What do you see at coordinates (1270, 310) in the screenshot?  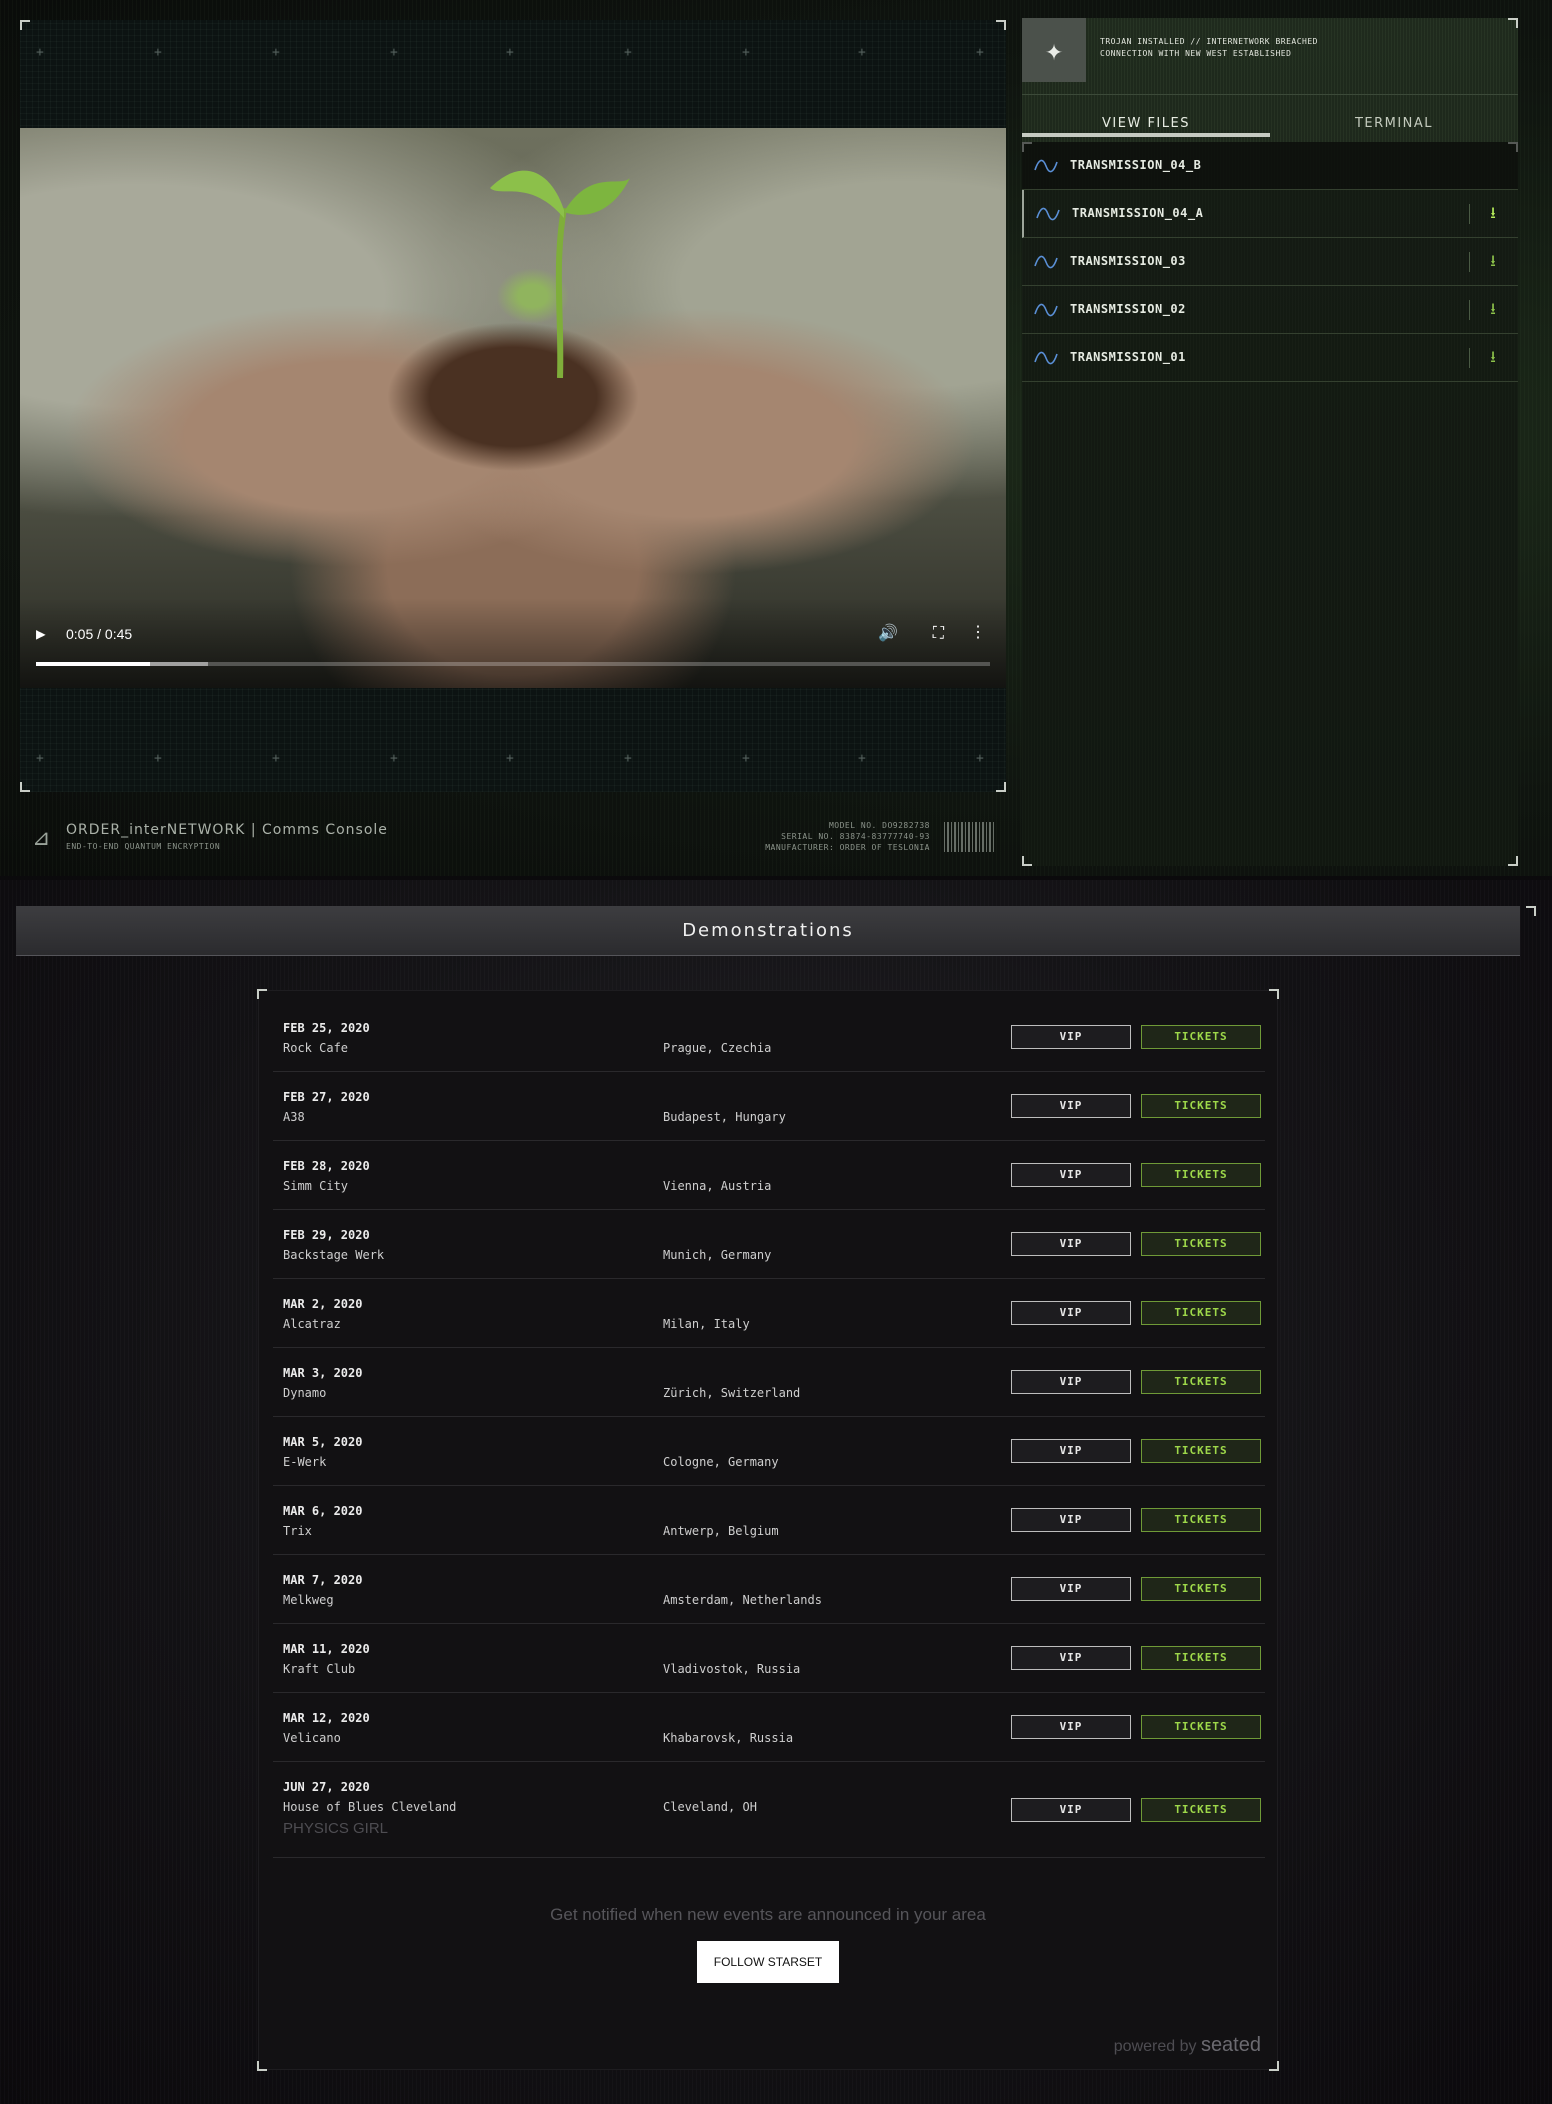 I see `file-row: TRANSMISSION_02 ⭳` at bounding box center [1270, 310].